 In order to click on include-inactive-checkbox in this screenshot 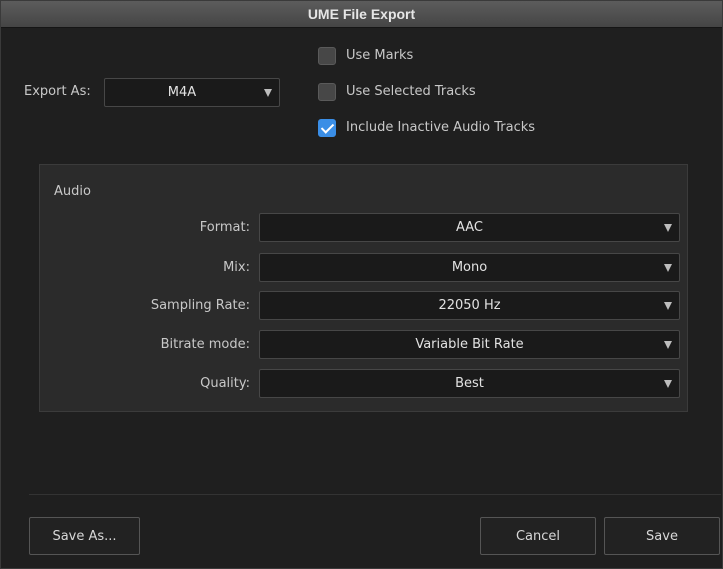, I will do `click(327, 128)`.